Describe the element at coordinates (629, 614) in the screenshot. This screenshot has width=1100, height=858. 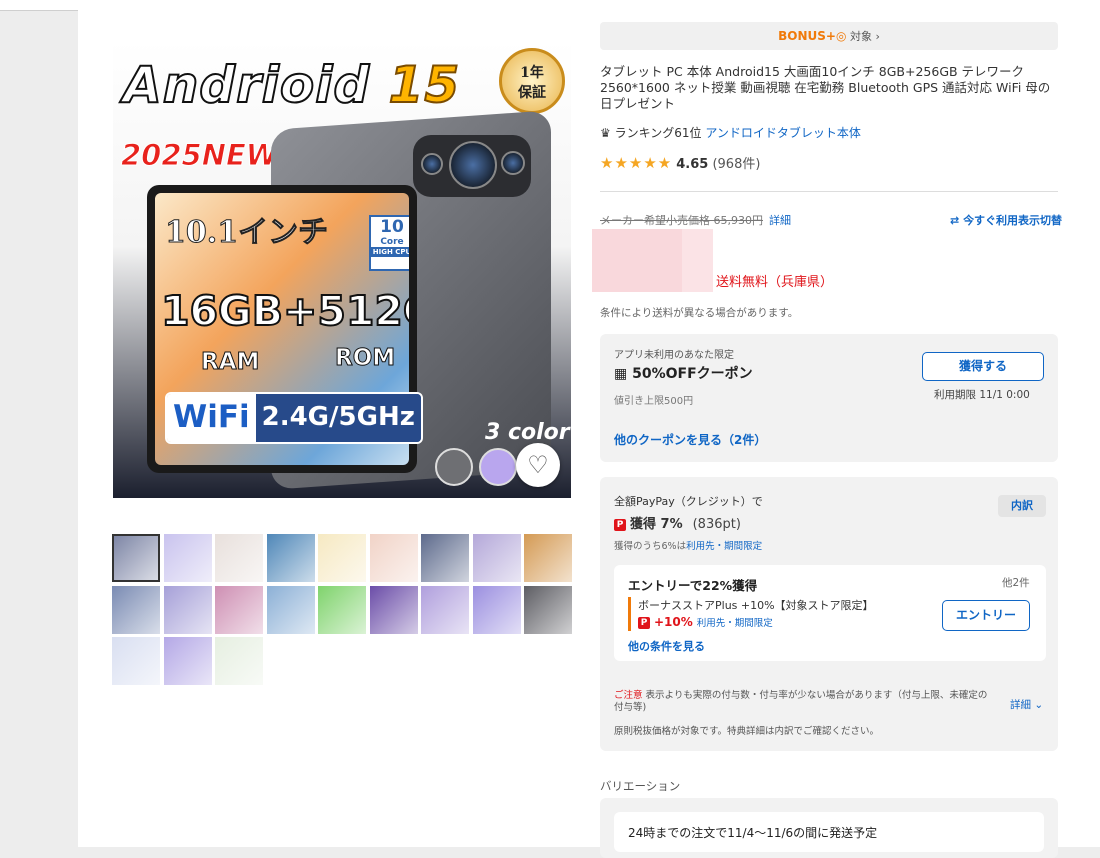
I see `entry-accent-bar` at that location.